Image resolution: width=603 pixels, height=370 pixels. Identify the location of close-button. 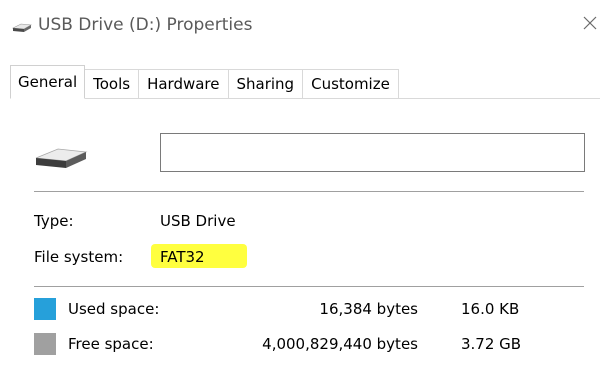
(590, 23).